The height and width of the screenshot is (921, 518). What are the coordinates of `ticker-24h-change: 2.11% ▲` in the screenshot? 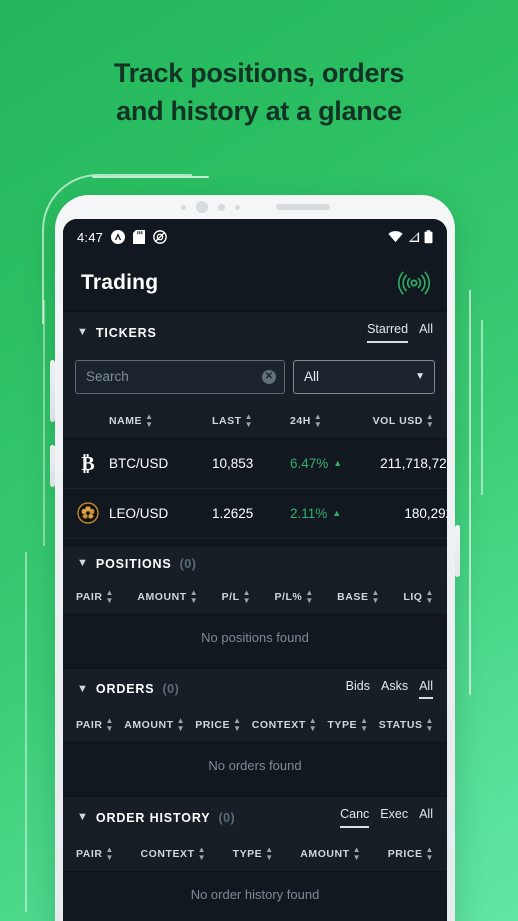 It's located at (315, 513).